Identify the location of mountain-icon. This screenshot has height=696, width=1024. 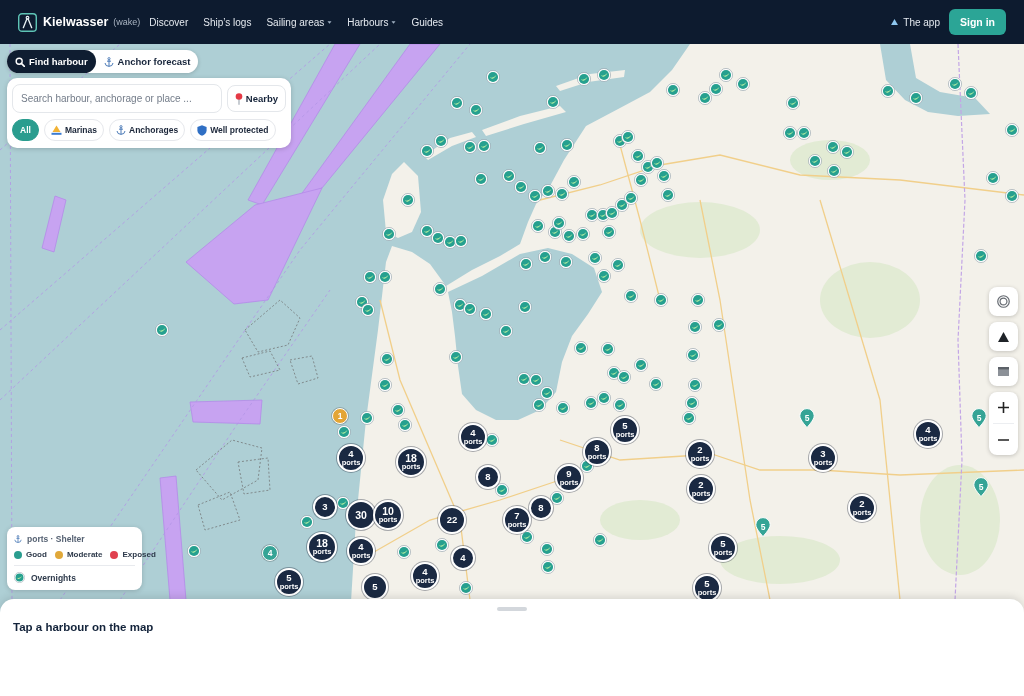
(1003, 336).